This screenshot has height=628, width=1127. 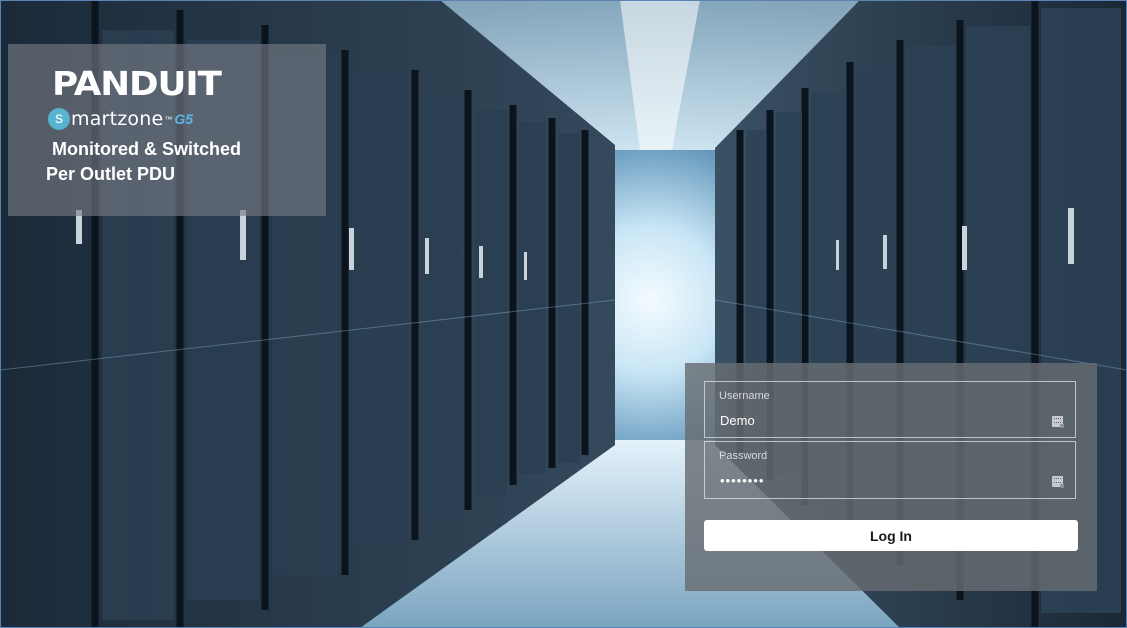 What do you see at coordinates (59, 119) in the screenshot?
I see `smartzone-s-badge: s` at bounding box center [59, 119].